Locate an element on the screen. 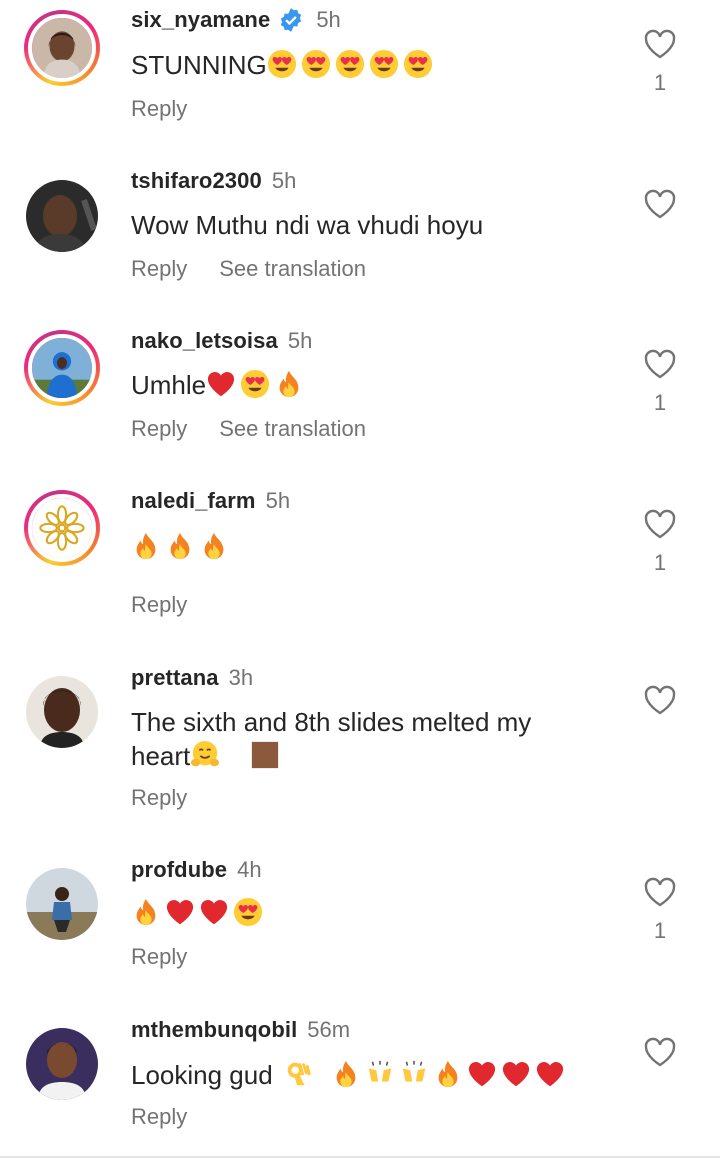 Image resolution: width=720 pixels, height=1159 pixels. username: tshifaro2300 is located at coordinates (196, 181).